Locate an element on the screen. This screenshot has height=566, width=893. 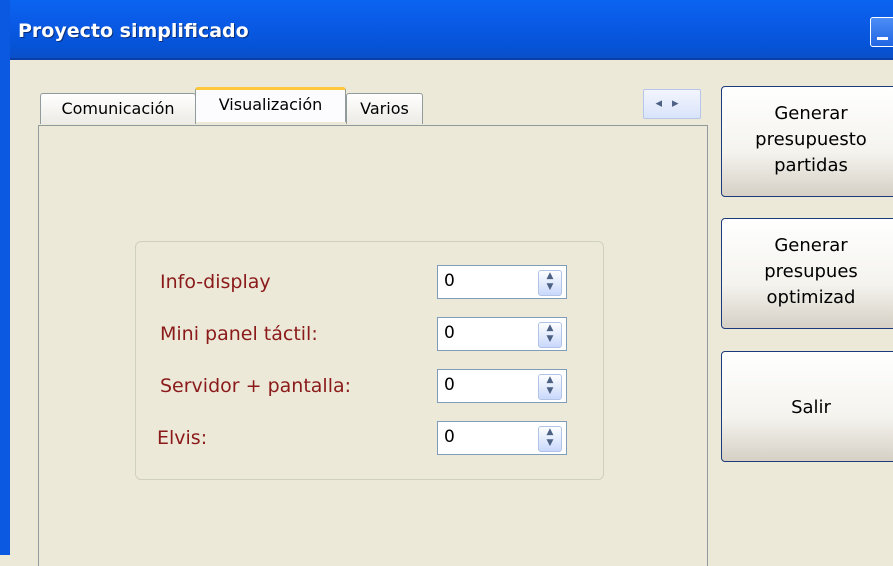
servidor-stepper: 0 ▲ ▼ is located at coordinates (502, 386).